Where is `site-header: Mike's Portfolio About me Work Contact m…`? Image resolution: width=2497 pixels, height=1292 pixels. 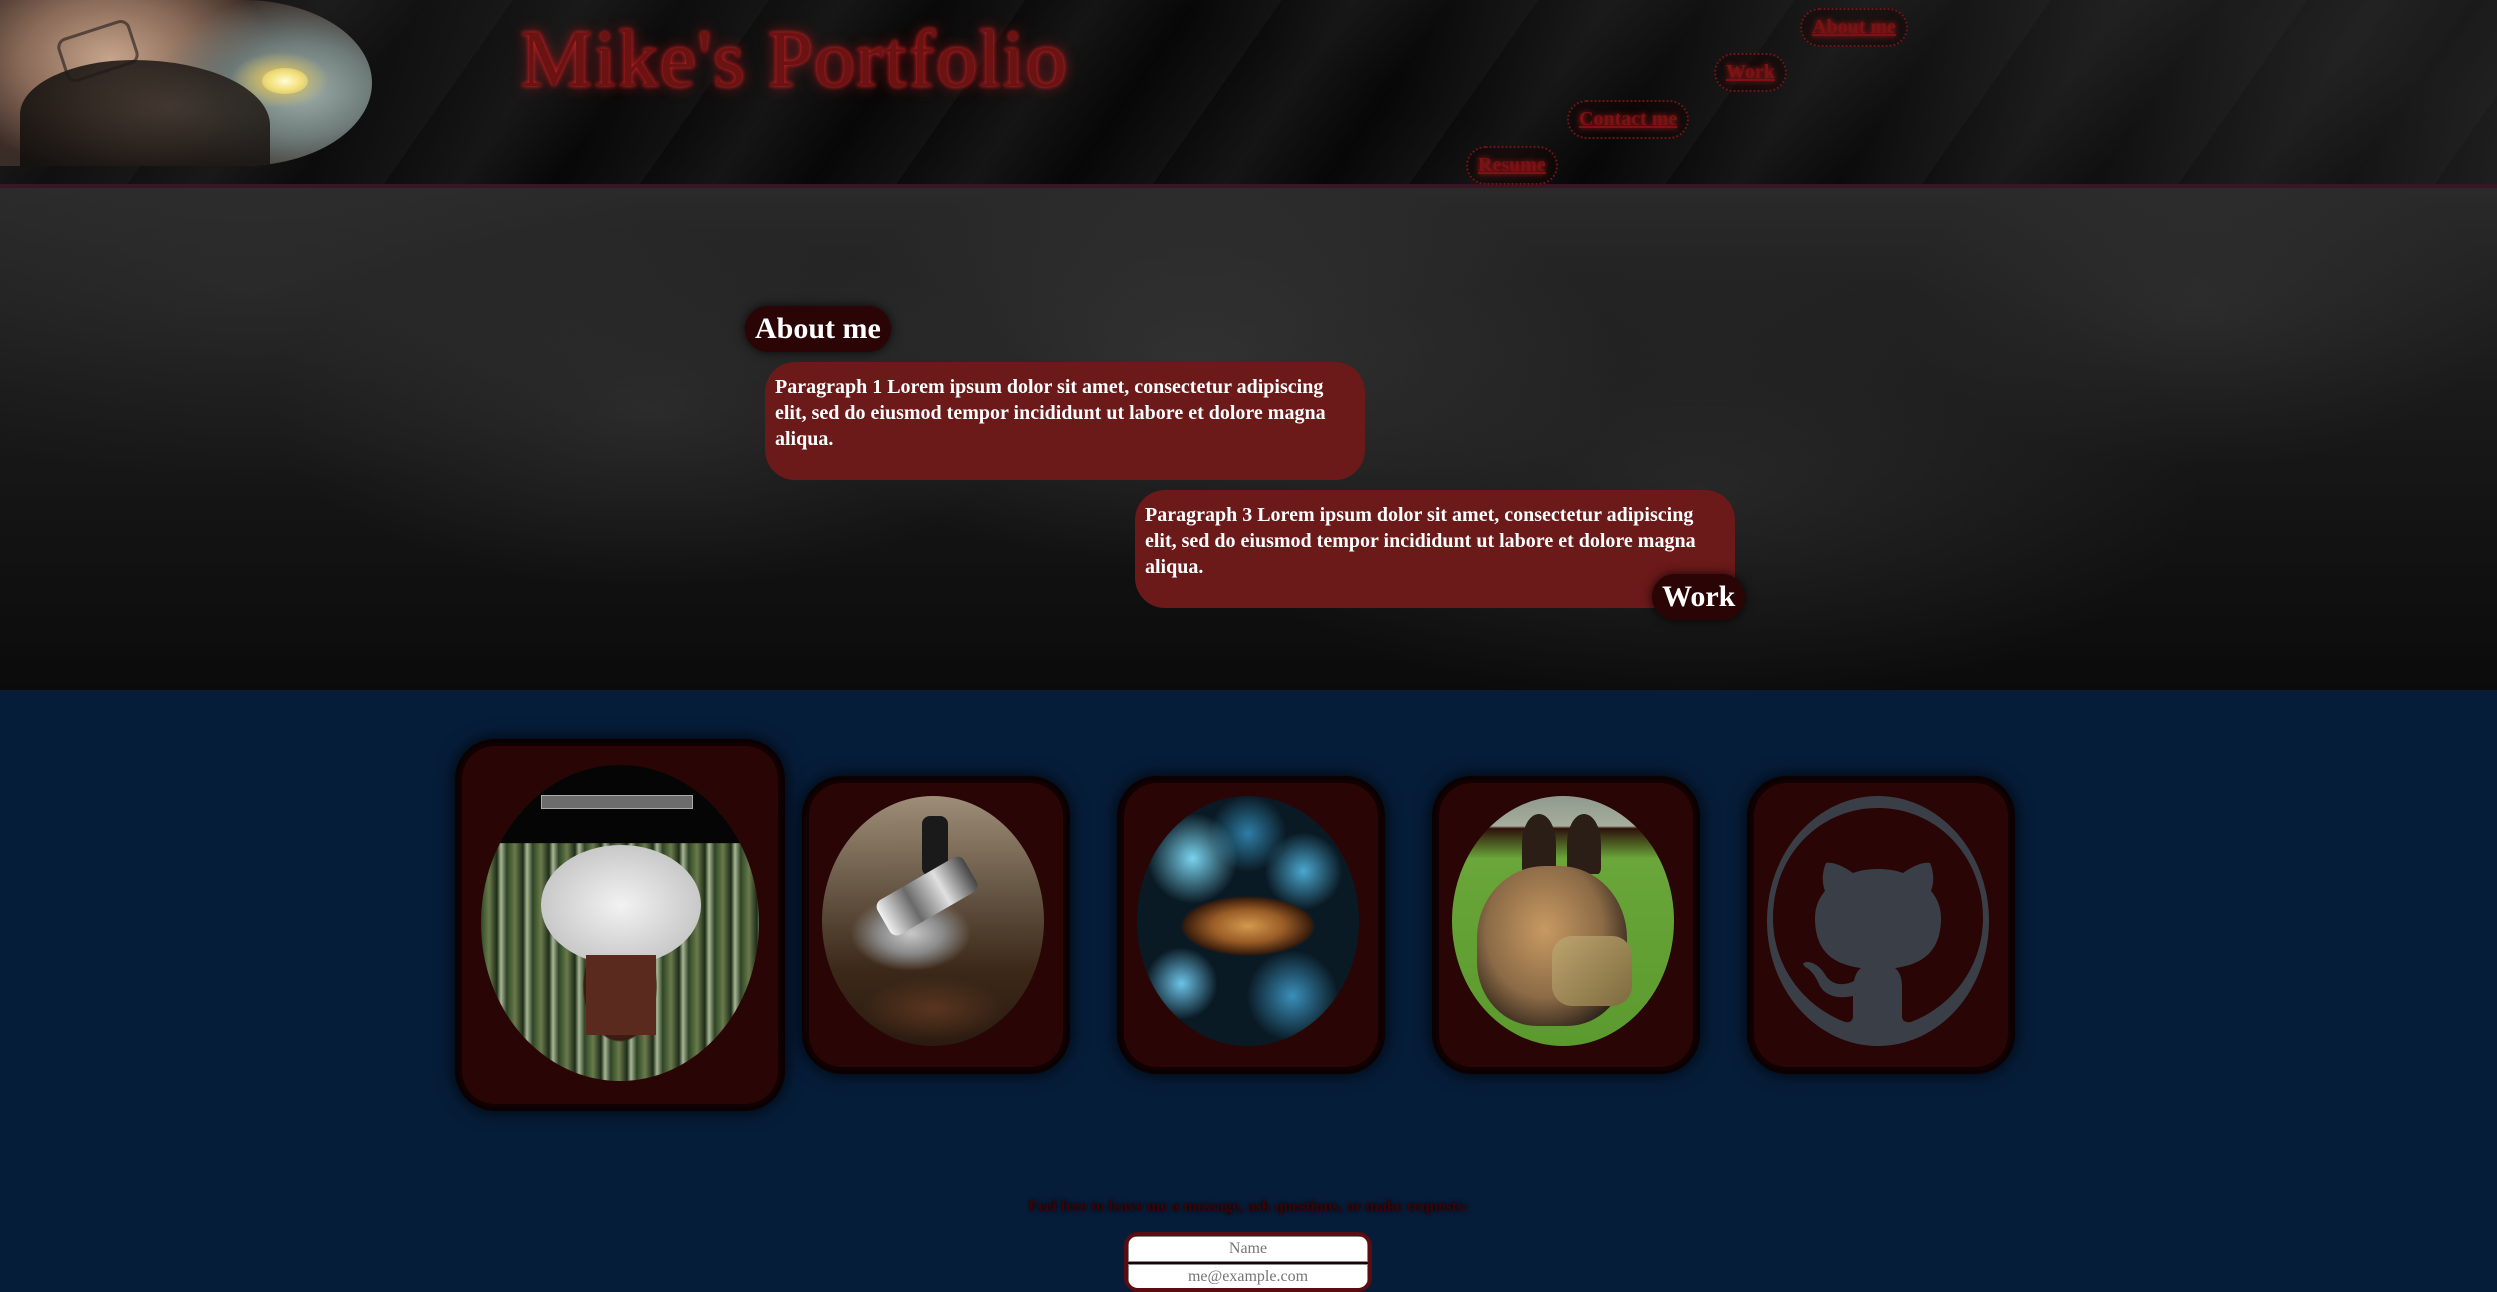
site-header: Mike's Portfolio About me Work Contact m… is located at coordinates (1248, 94).